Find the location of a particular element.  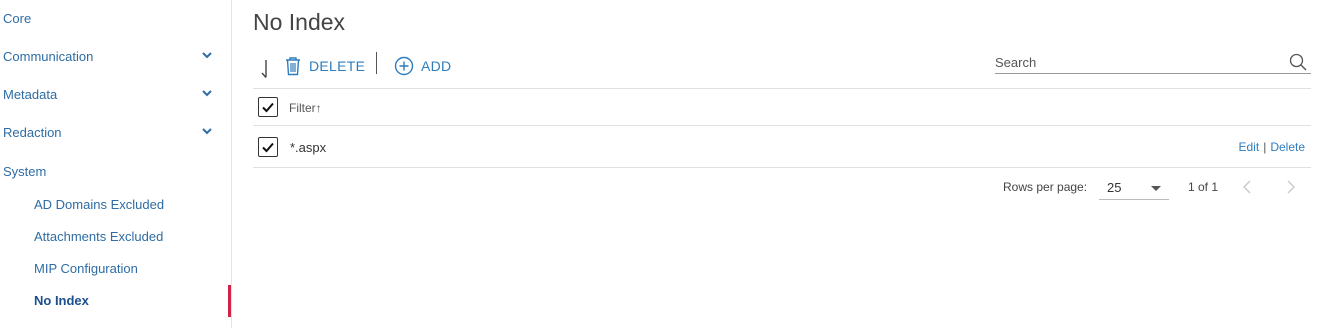

sidebar-subitem-attachments-excluded: Attachments Excluded is located at coordinates (98, 237).